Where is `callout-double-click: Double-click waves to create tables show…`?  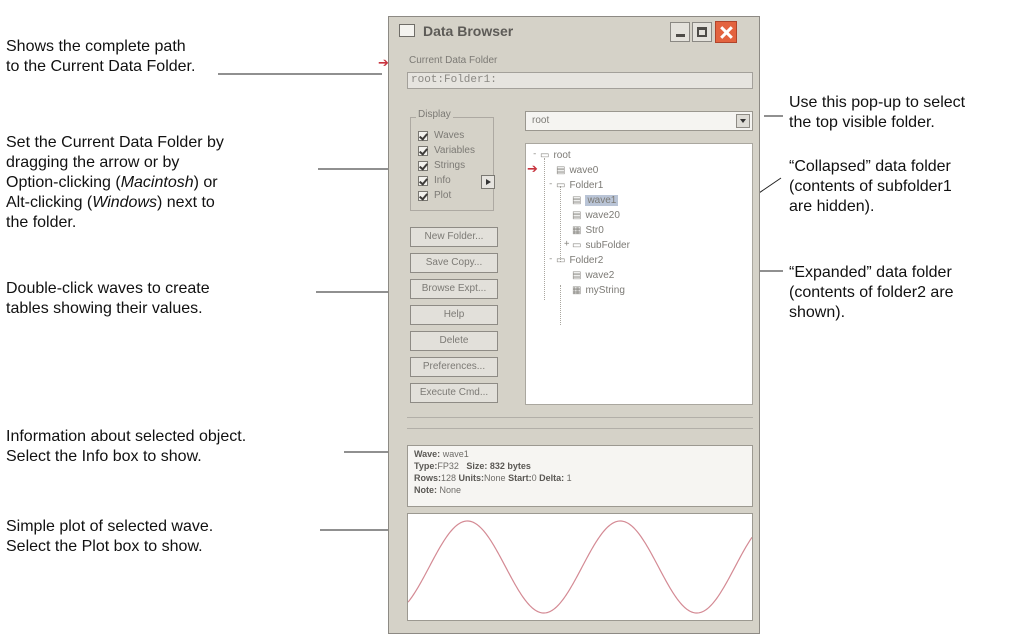
callout-double-click: Double-click waves to create tables show… is located at coordinates (108, 298).